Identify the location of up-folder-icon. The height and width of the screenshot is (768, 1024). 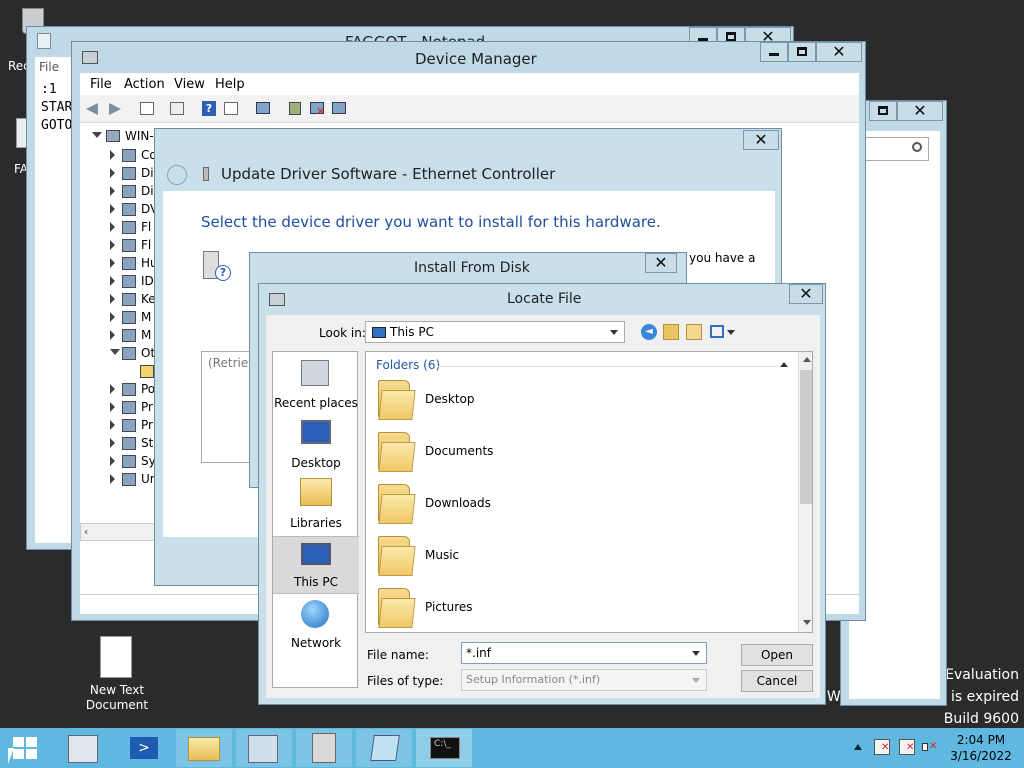
(671, 332).